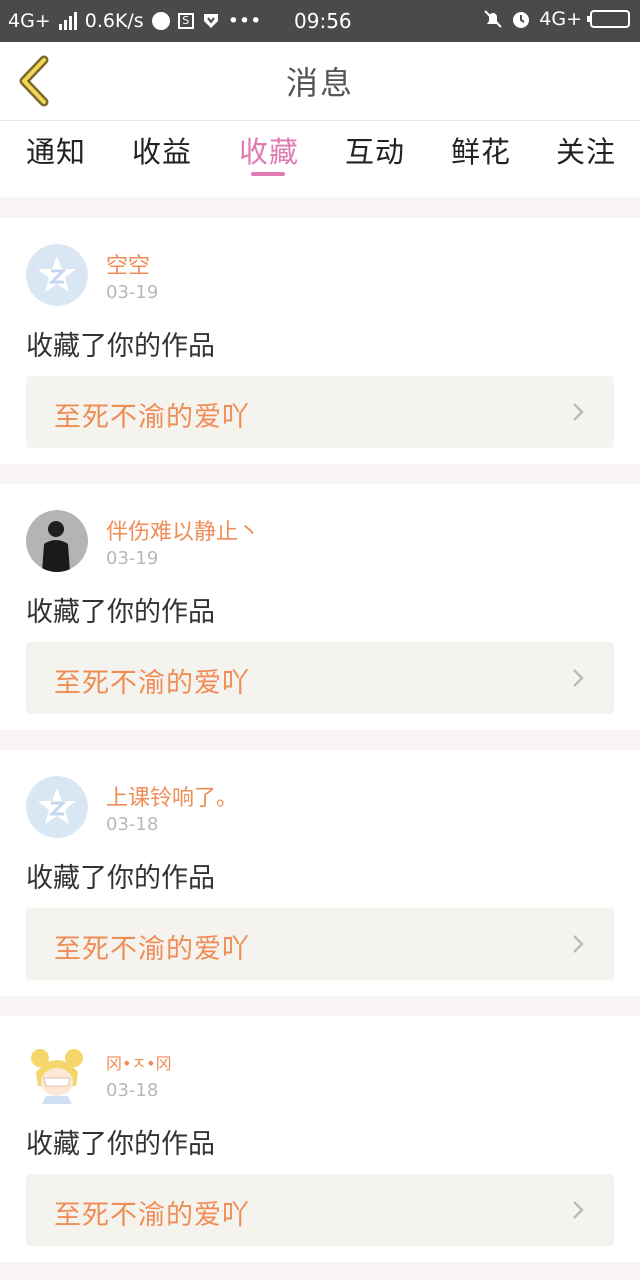 This screenshot has height=1280, width=640. What do you see at coordinates (244, 21) in the screenshot?
I see `more-notifications-icon: •••` at bounding box center [244, 21].